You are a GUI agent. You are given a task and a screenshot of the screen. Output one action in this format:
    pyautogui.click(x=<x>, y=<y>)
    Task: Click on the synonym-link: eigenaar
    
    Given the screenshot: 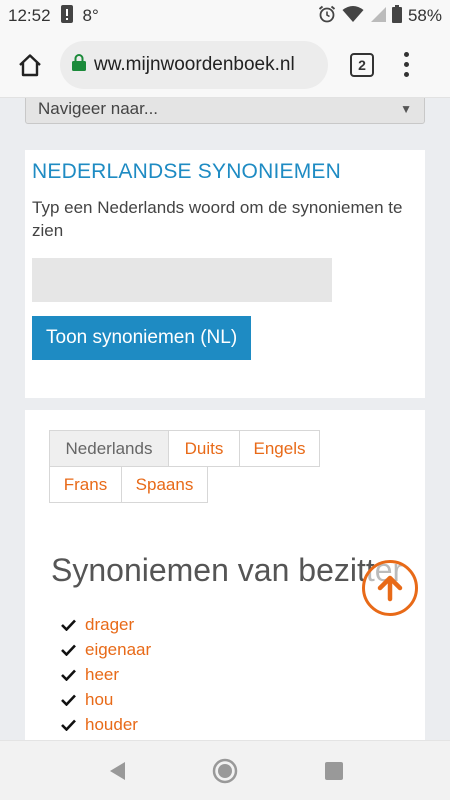 What is the action you would take?
    pyautogui.click(x=118, y=650)
    